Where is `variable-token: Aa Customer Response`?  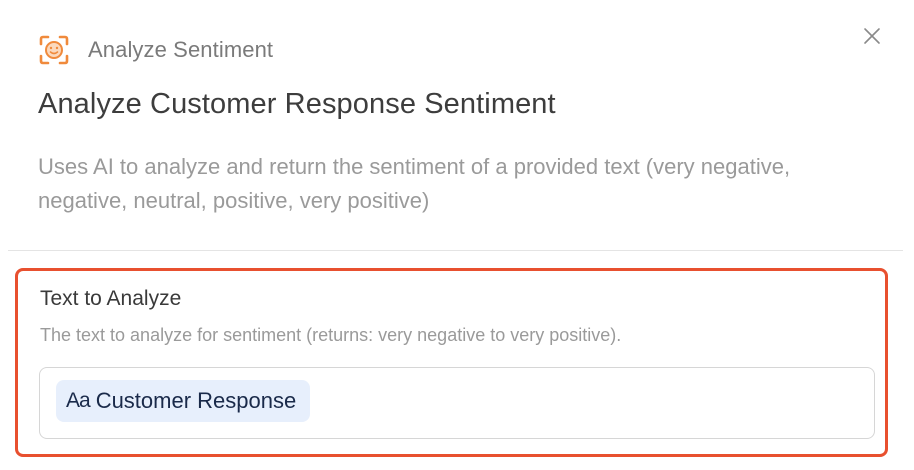
variable-token: Aa Customer Response is located at coordinates (183, 401).